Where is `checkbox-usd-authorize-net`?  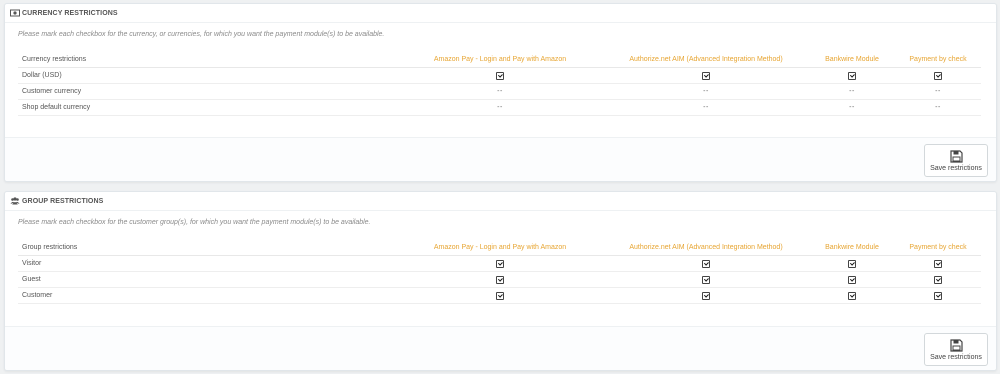
checkbox-usd-authorize-net is located at coordinates (706, 75).